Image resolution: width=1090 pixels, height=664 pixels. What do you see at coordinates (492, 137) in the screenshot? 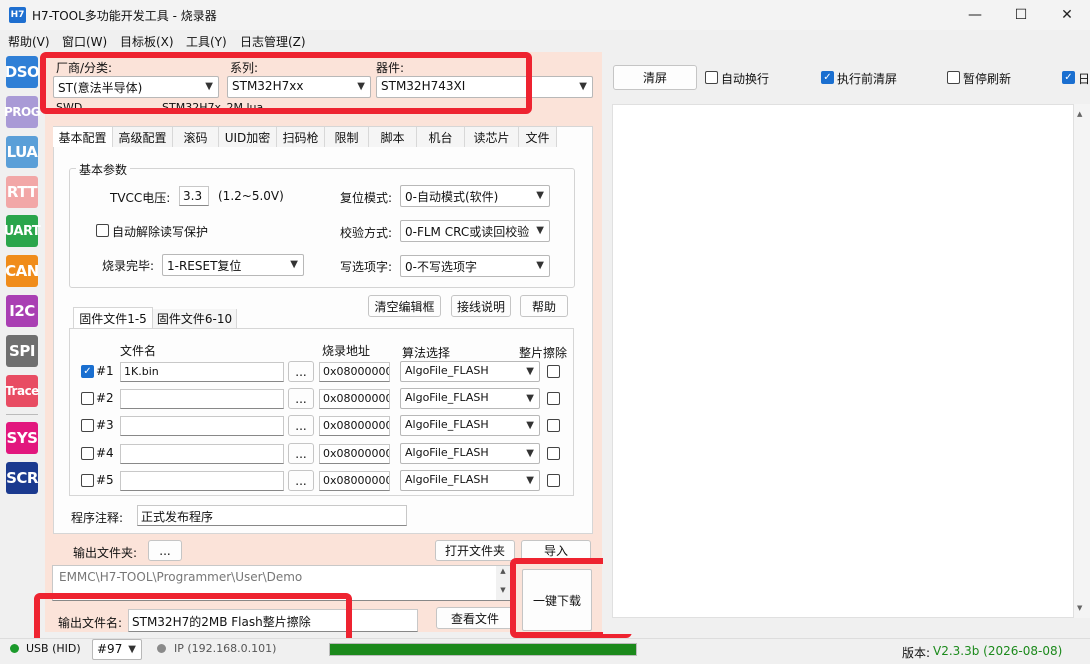
I see `tab-read-chip: 读芯片` at bounding box center [492, 137].